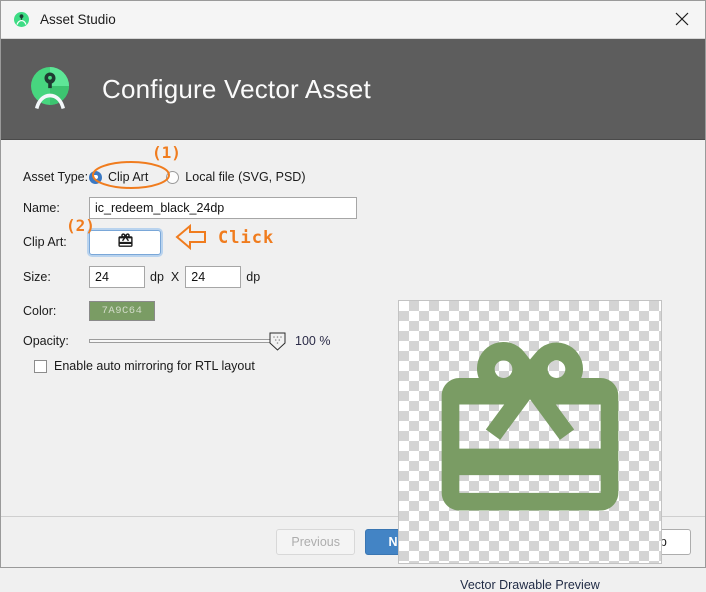 The width and height of the screenshot is (706, 592). Describe the element at coordinates (50, 89) in the screenshot. I see `android-studio-logo` at that location.